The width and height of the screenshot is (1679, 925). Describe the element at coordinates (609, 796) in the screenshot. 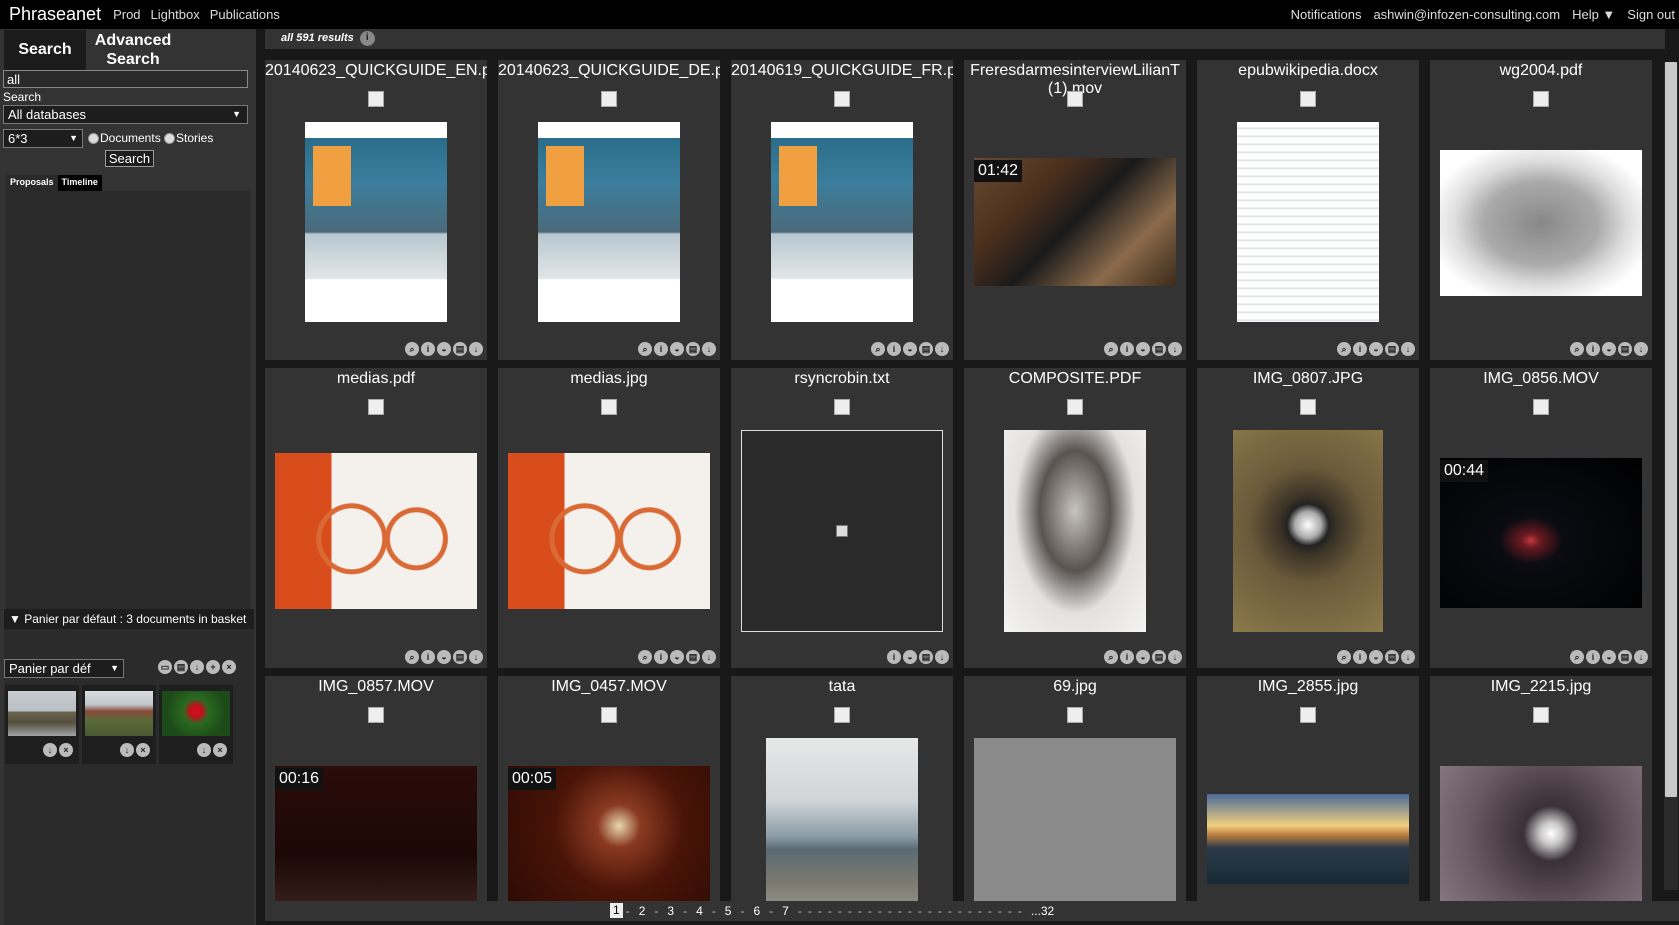

I see `result-card: IMG_0457.MOV 00:05` at that location.